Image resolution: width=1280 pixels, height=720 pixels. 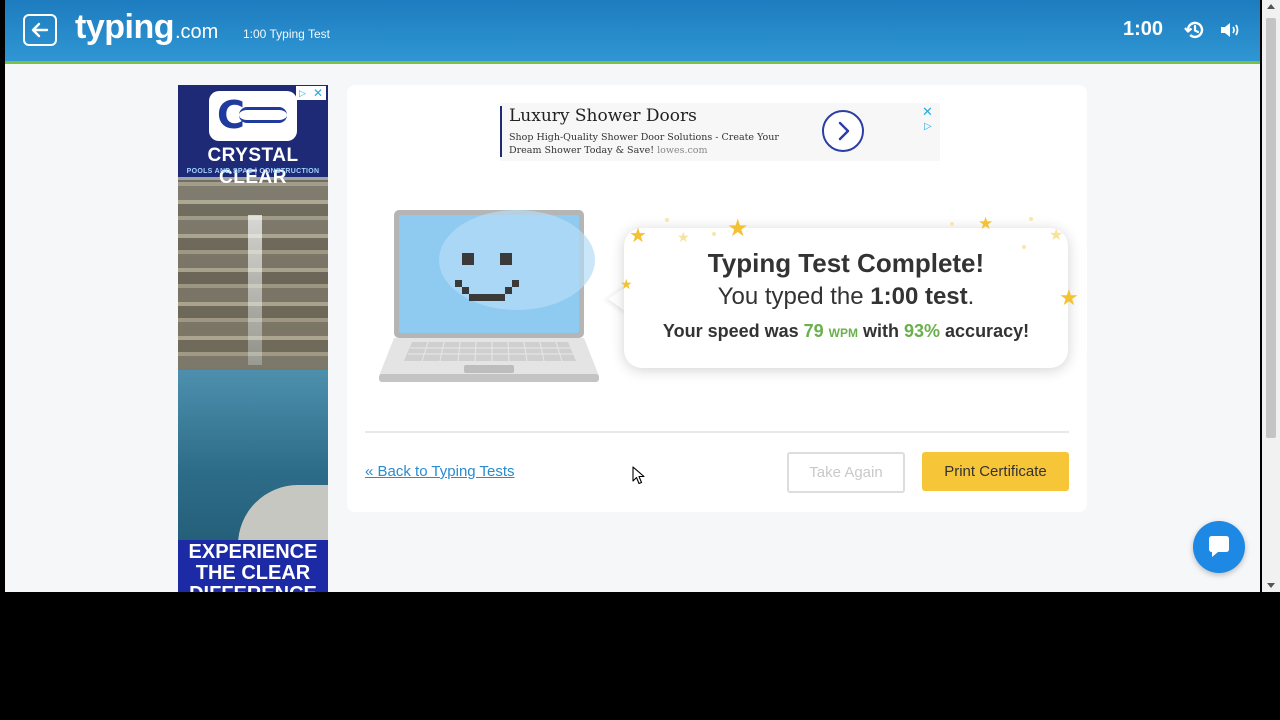 I want to click on accuracy-value: 93%, so click(x=922, y=331).